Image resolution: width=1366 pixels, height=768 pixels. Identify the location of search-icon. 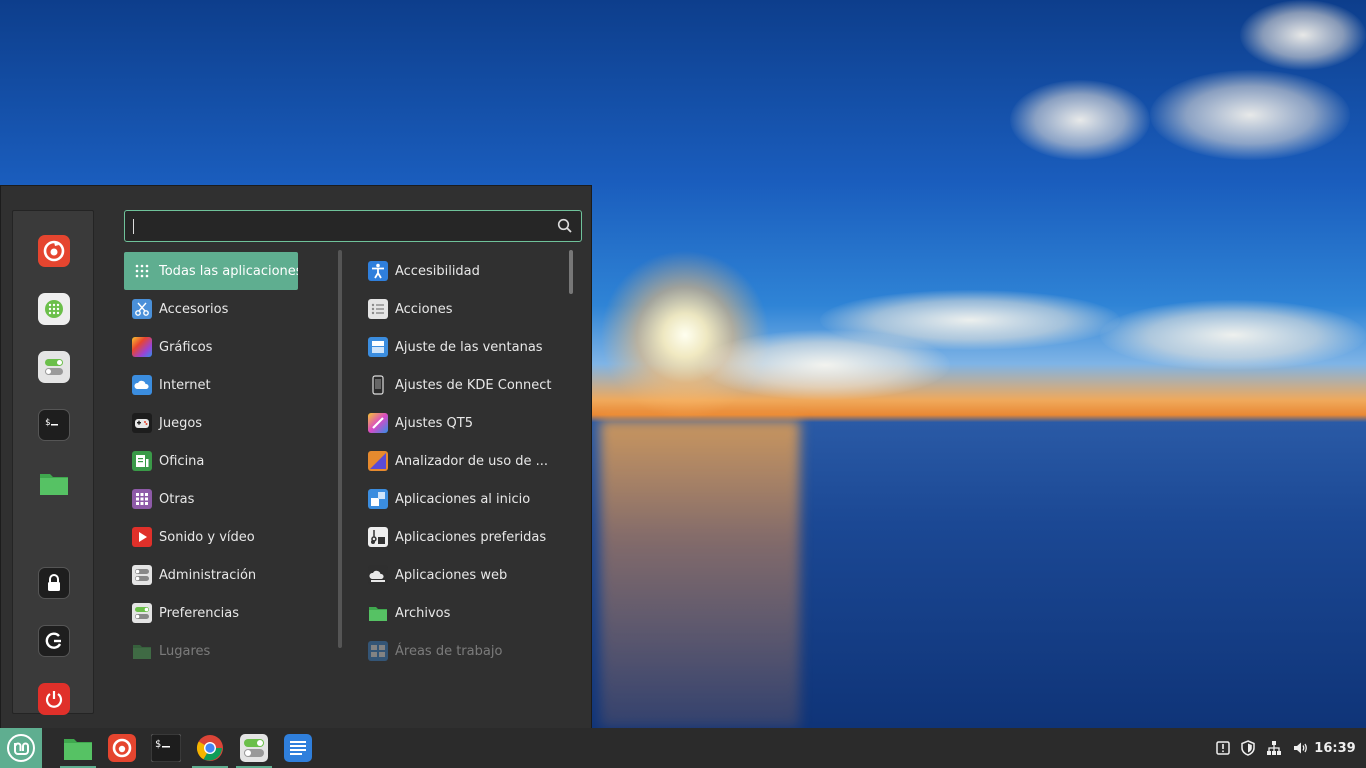
(565, 226).